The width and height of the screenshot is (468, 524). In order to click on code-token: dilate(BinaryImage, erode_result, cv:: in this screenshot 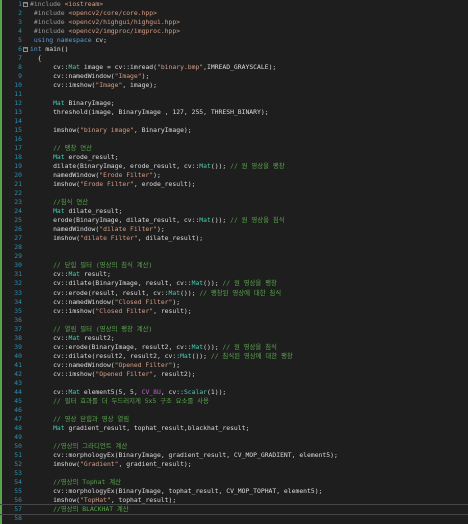, I will do `click(115, 166)`.